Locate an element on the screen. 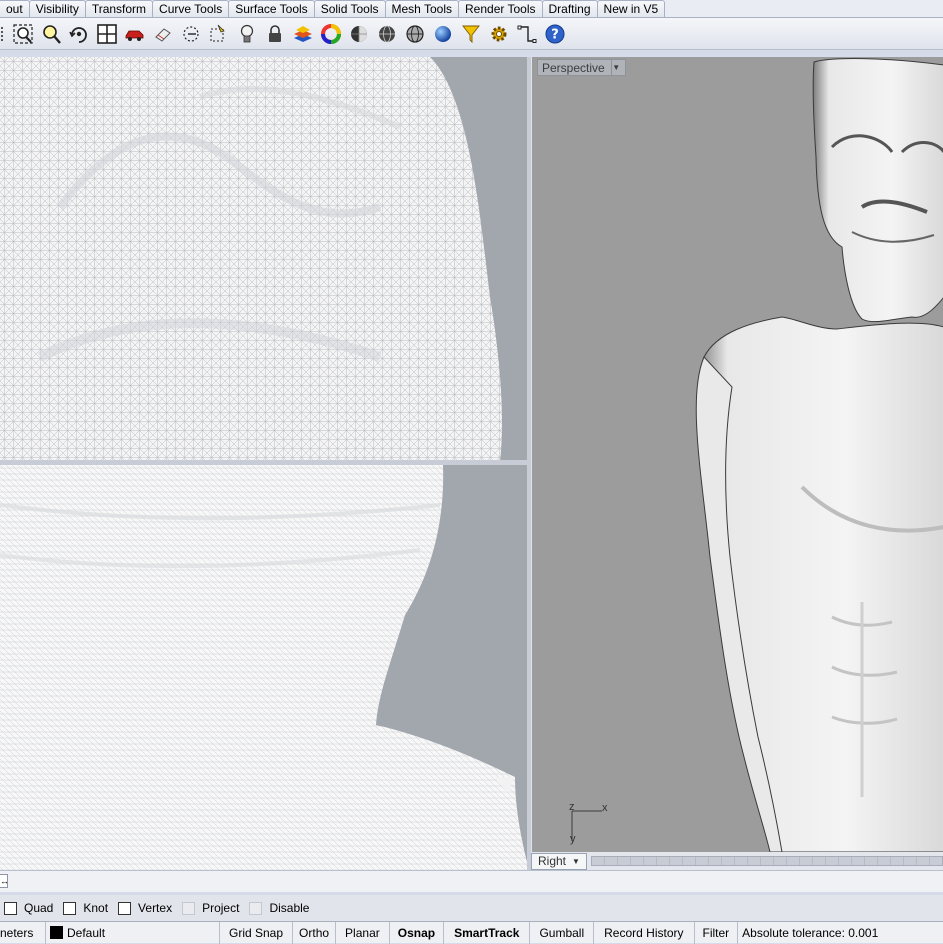  viewport-title-perspective: Perspective ▼ is located at coordinates (581, 67).